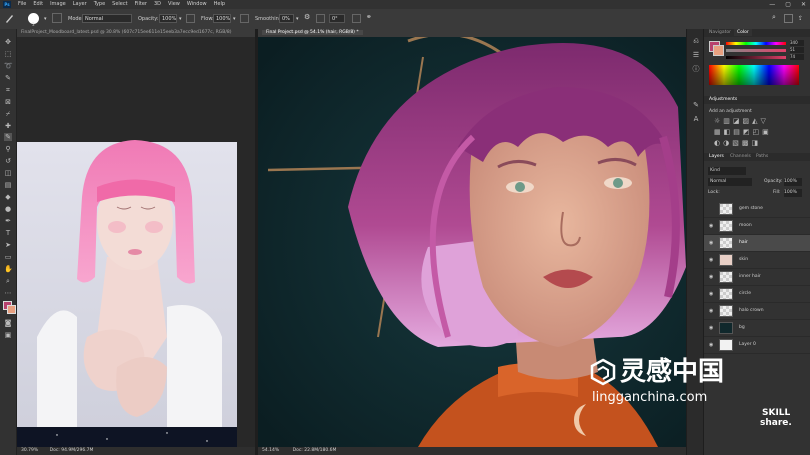 This screenshot has height=455, width=810. Describe the element at coordinates (22, 4) in the screenshot. I see `menu-file: File` at that location.